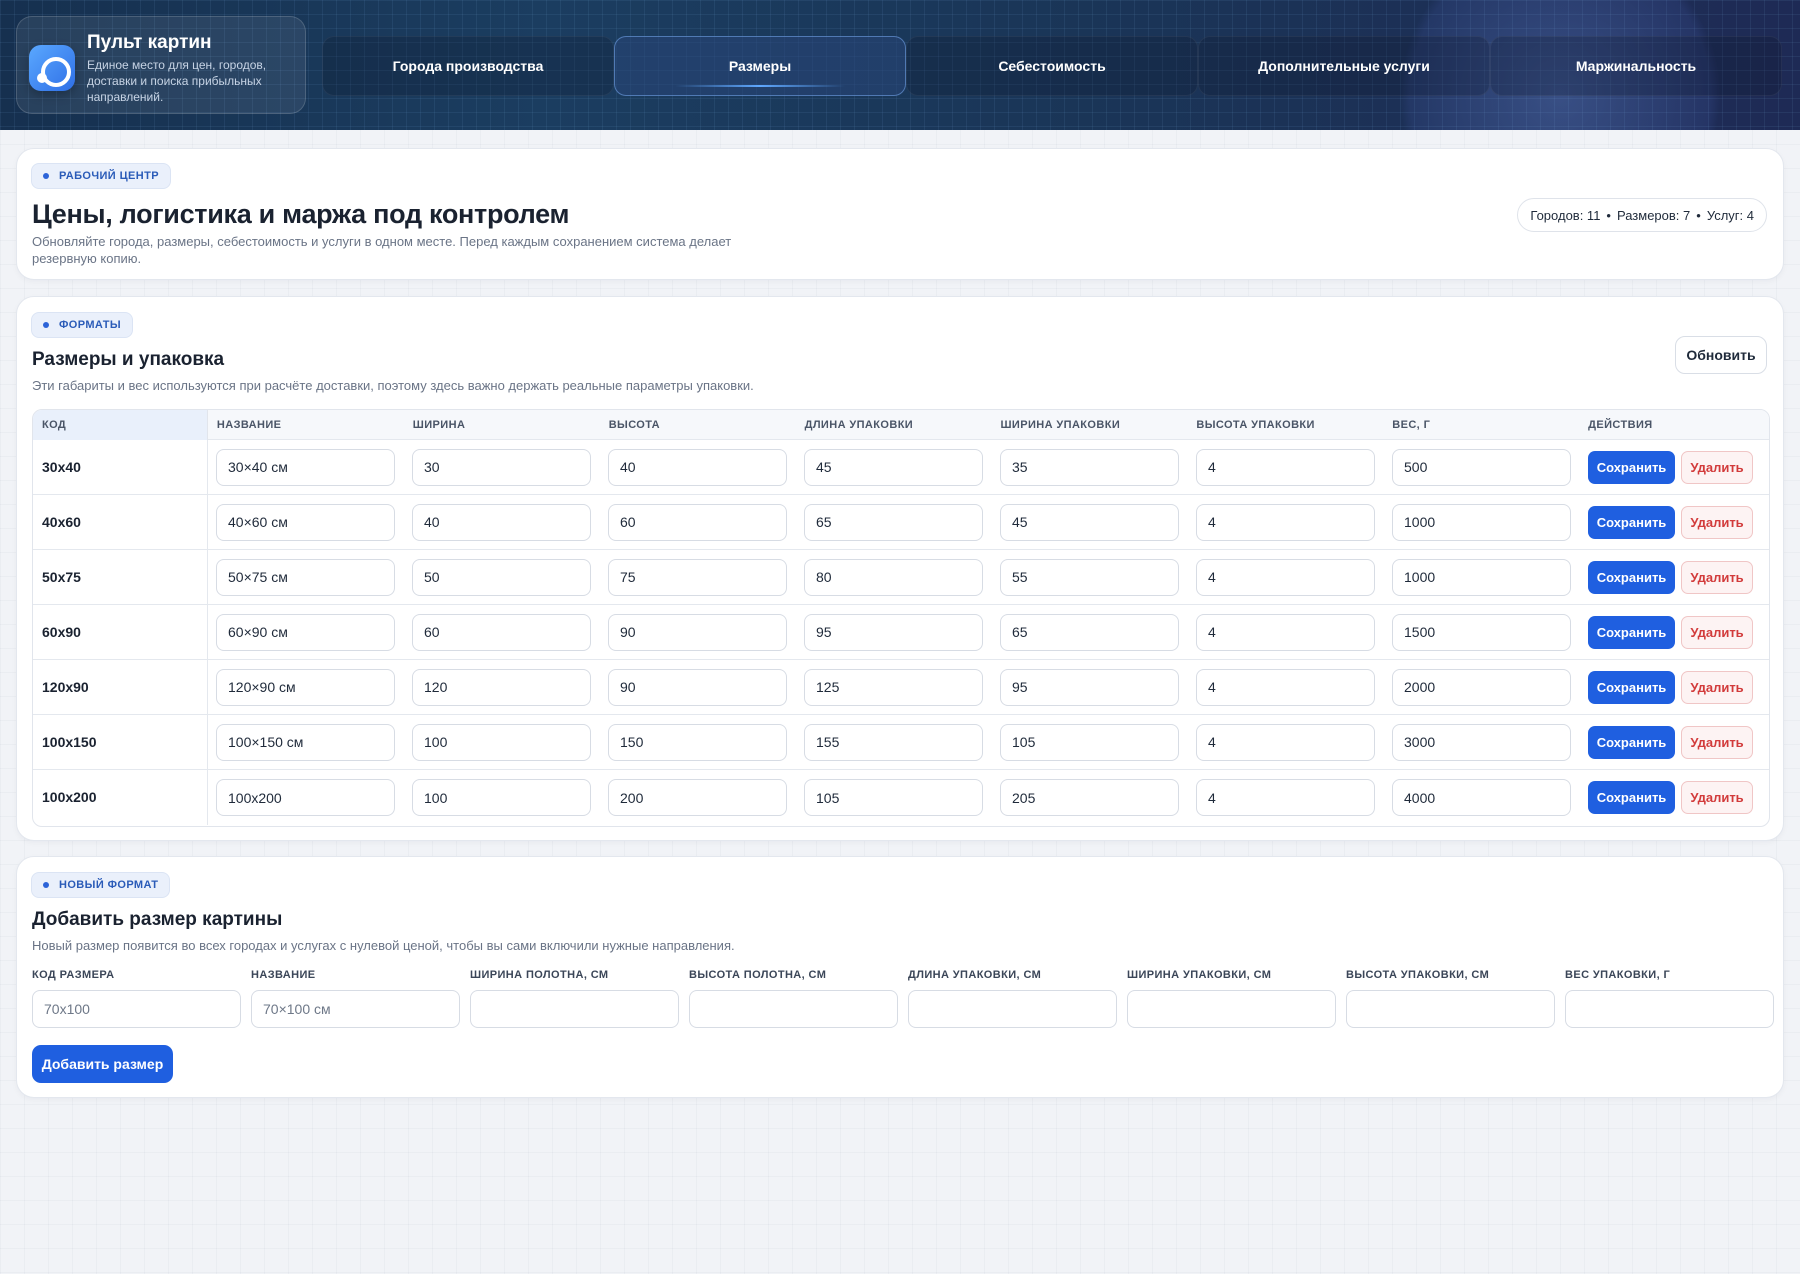 The width and height of the screenshot is (1800, 1274). I want to click on refresh-button: Обновить, so click(1721, 355).